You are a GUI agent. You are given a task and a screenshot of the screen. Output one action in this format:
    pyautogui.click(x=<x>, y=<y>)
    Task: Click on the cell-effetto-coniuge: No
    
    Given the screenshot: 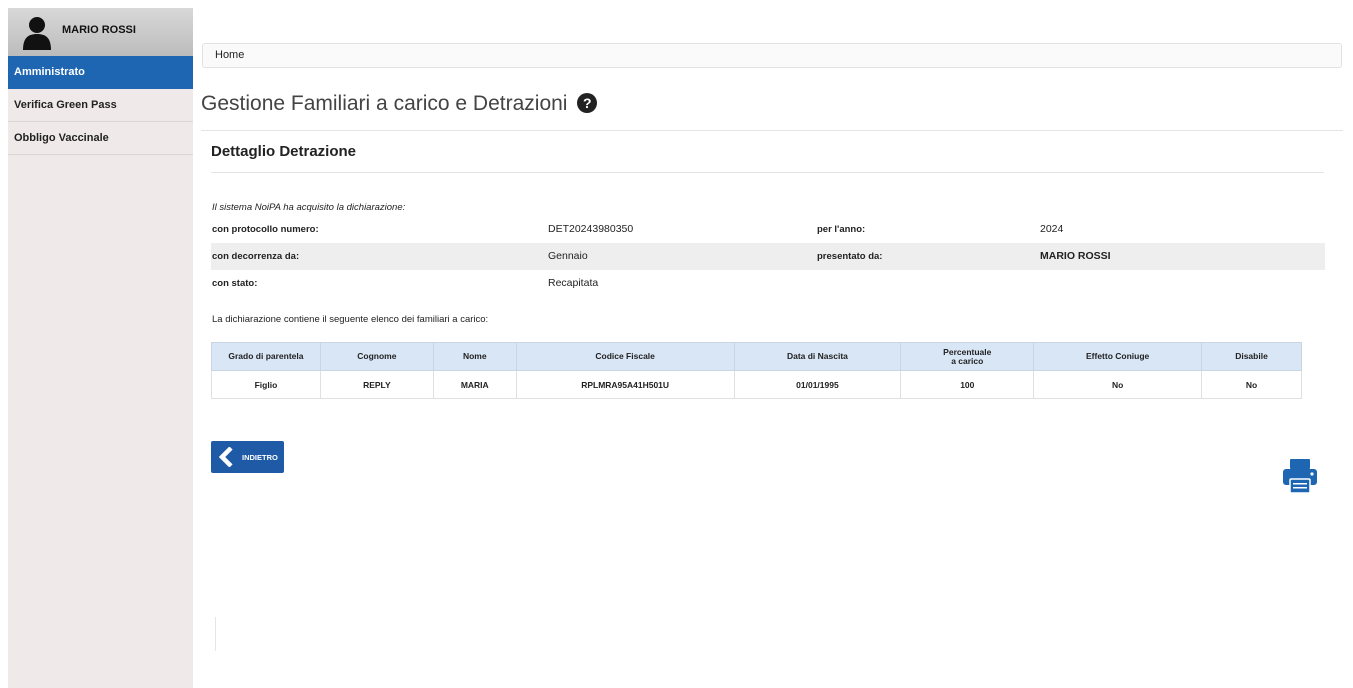 What is the action you would take?
    pyautogui.click(x=1118, y=384)
    